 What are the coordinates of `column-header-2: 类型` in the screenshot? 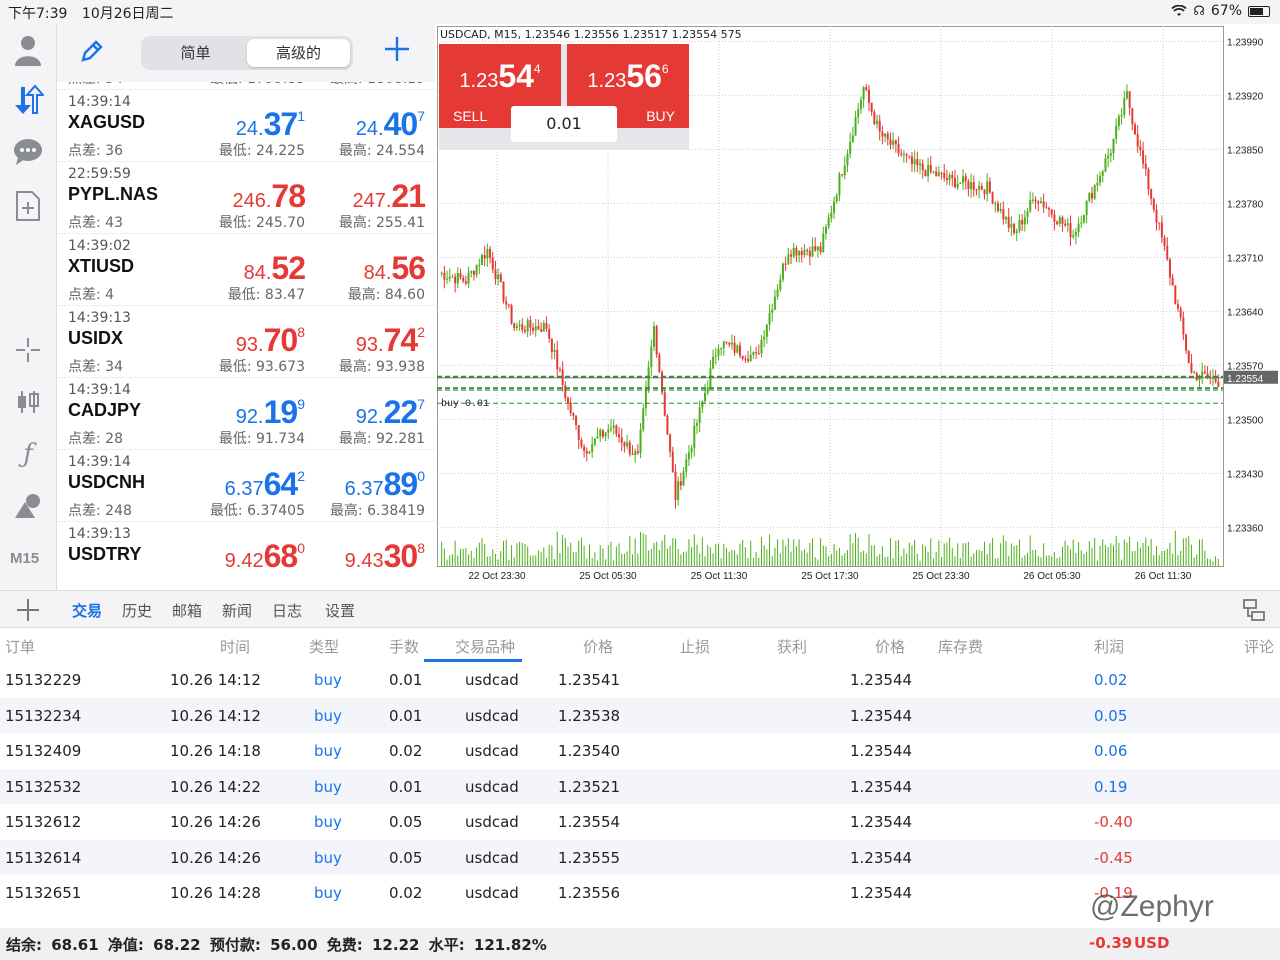 It's located at (324, 646).